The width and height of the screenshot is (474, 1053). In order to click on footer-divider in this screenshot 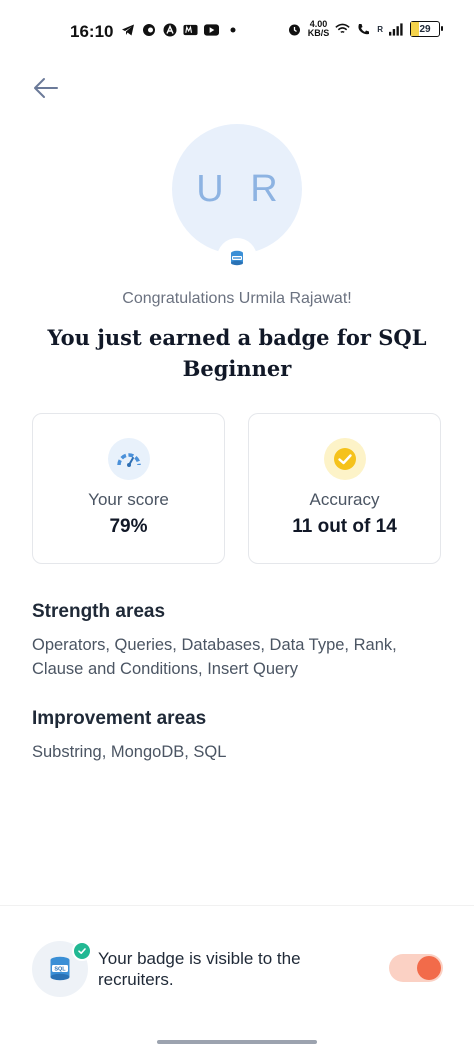, I will do `click(237, 905)`.